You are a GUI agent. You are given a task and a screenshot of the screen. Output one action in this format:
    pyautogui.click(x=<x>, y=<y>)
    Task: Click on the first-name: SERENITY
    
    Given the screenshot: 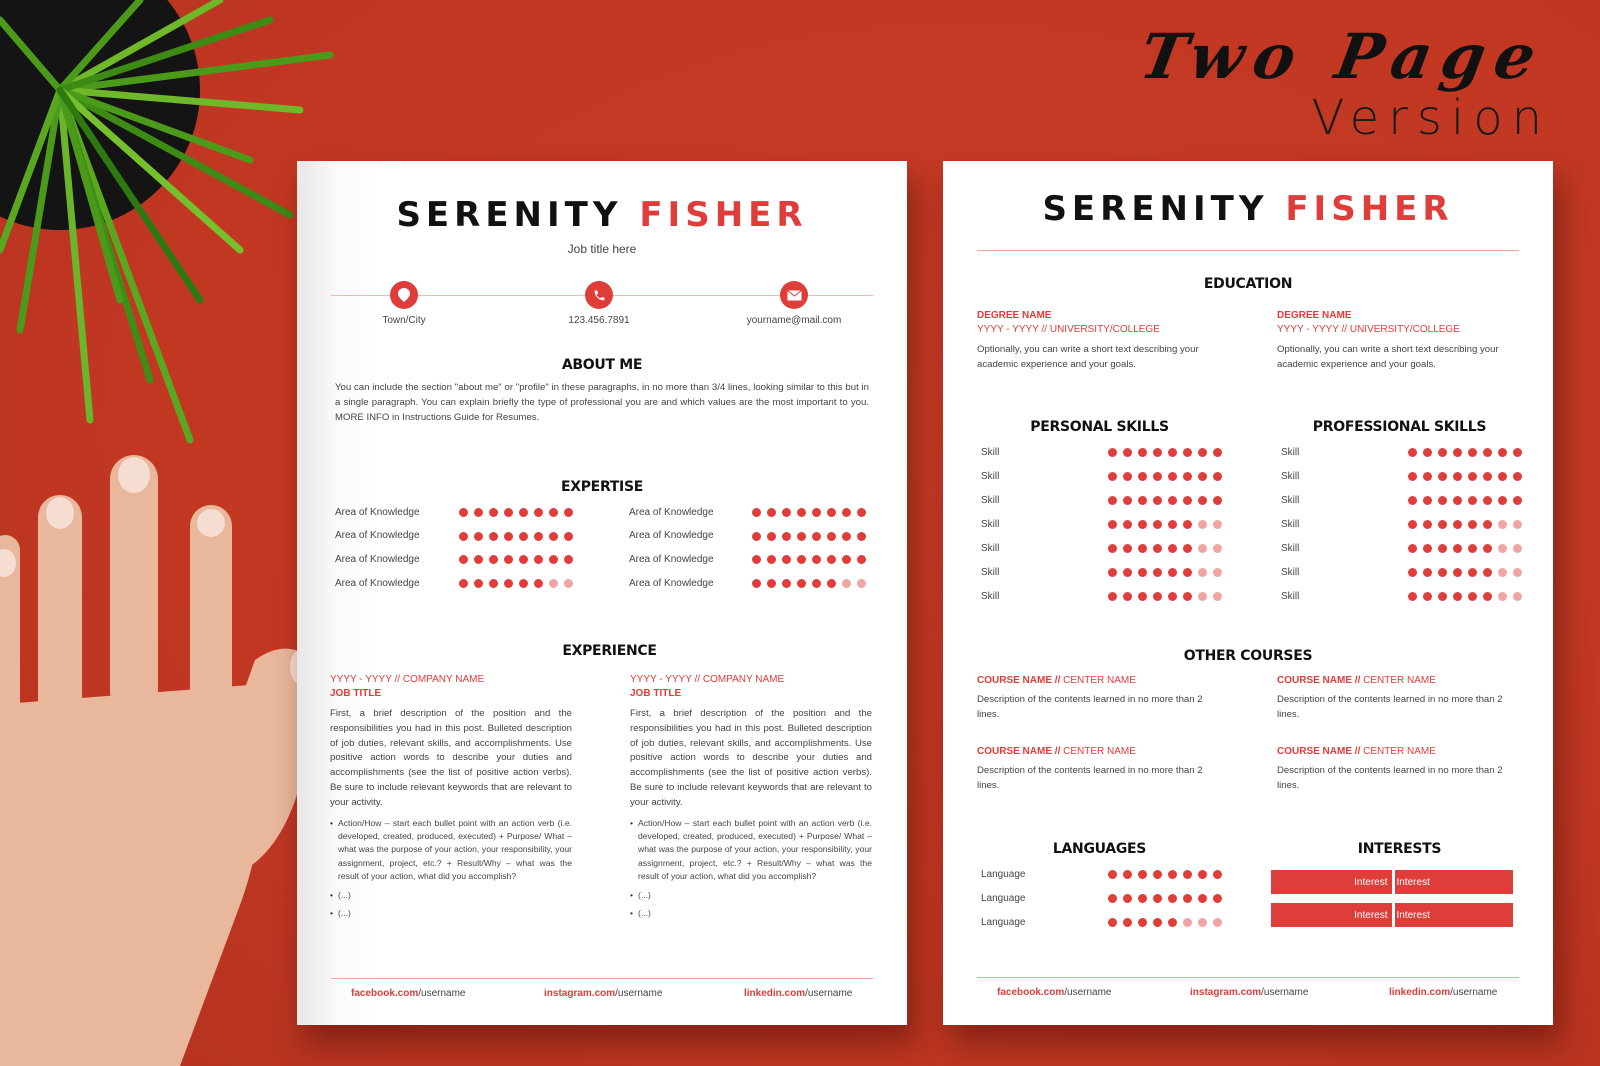 What is the action you would take?
    pyautogui.click(x=509, y=215)
    